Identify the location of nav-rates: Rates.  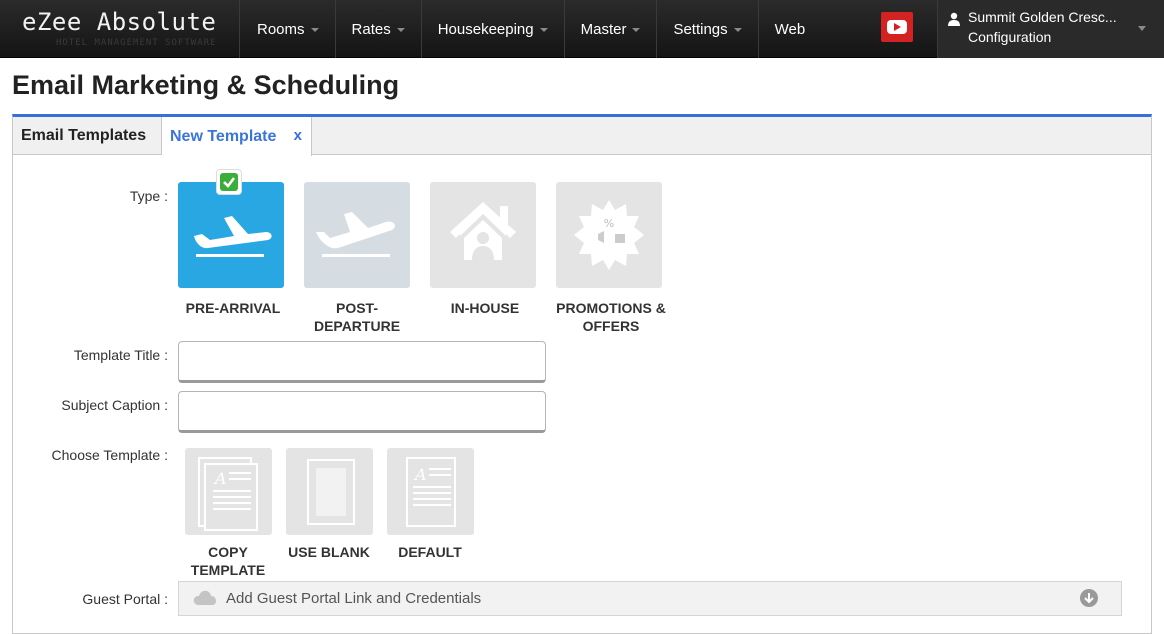
(379, 29).